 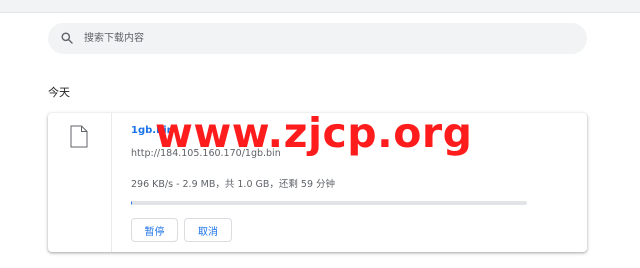 What do you see at coordinates (154, 230) in the screenshot?
I see `pause-button: 暂停` at bounding box center [154, 230].